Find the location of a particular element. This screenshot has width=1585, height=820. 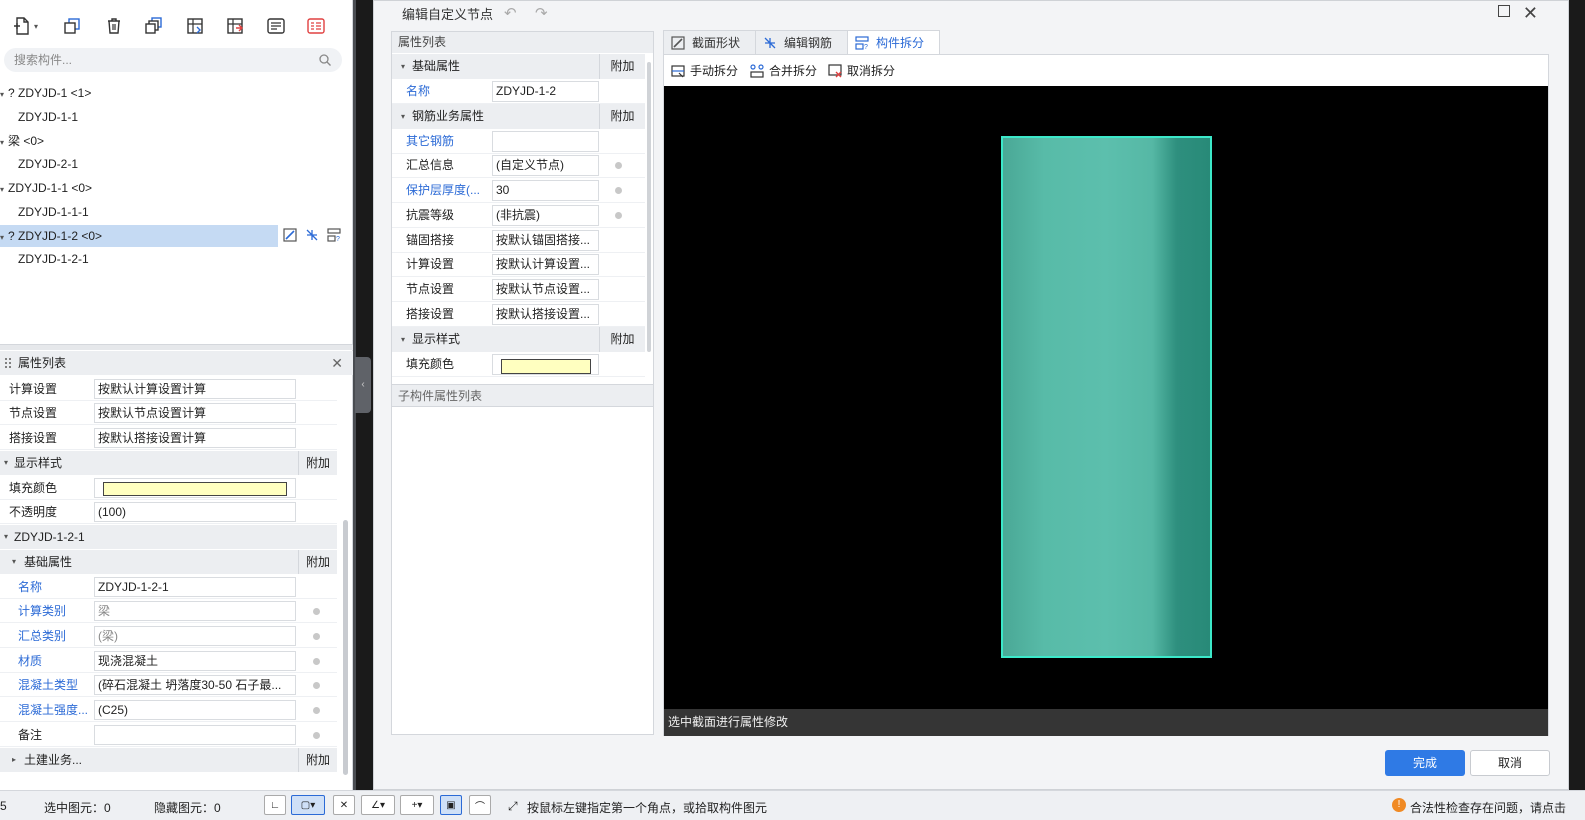

select-box-icon: ▢▾ is located at coordinates (308, 805).